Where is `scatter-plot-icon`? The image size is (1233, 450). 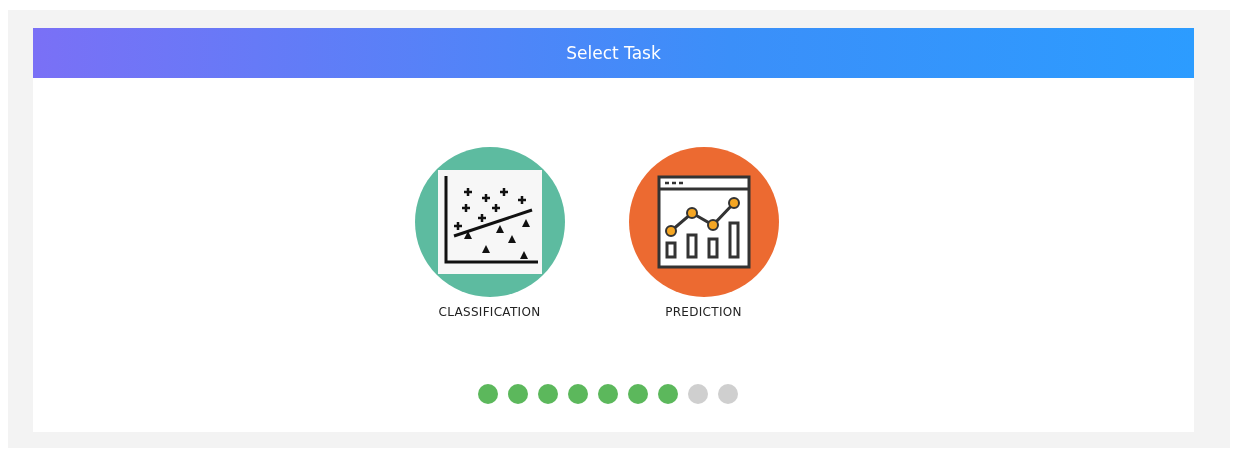
scatter-plot-icon is located at coordinates (489, 222).